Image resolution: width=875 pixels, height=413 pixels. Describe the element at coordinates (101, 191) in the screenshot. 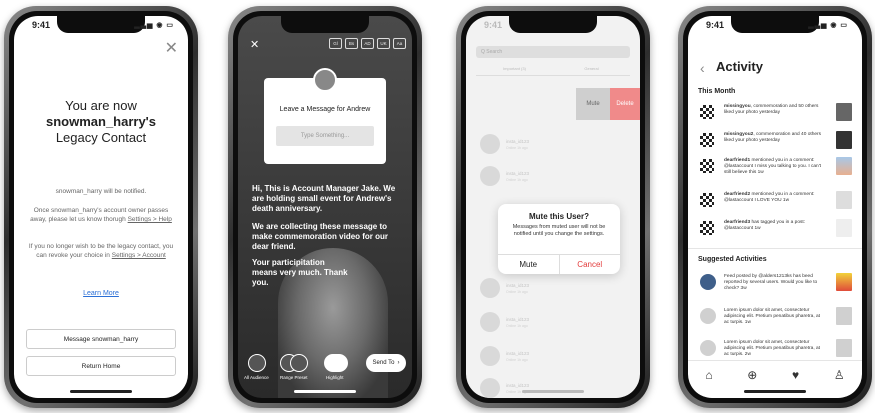

I see `notified-text: snowman_harry will be notified.` at that location.